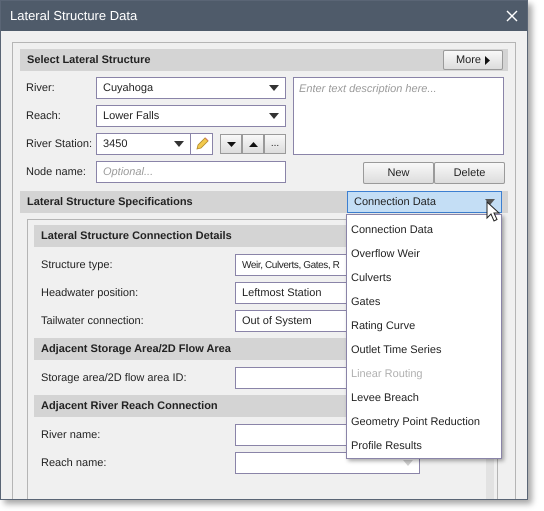 This screenshot has width=544, height=511. Describe the element at coordinates (77, 265) in the screenshot. I see `field-label: Structure type:` at that location.